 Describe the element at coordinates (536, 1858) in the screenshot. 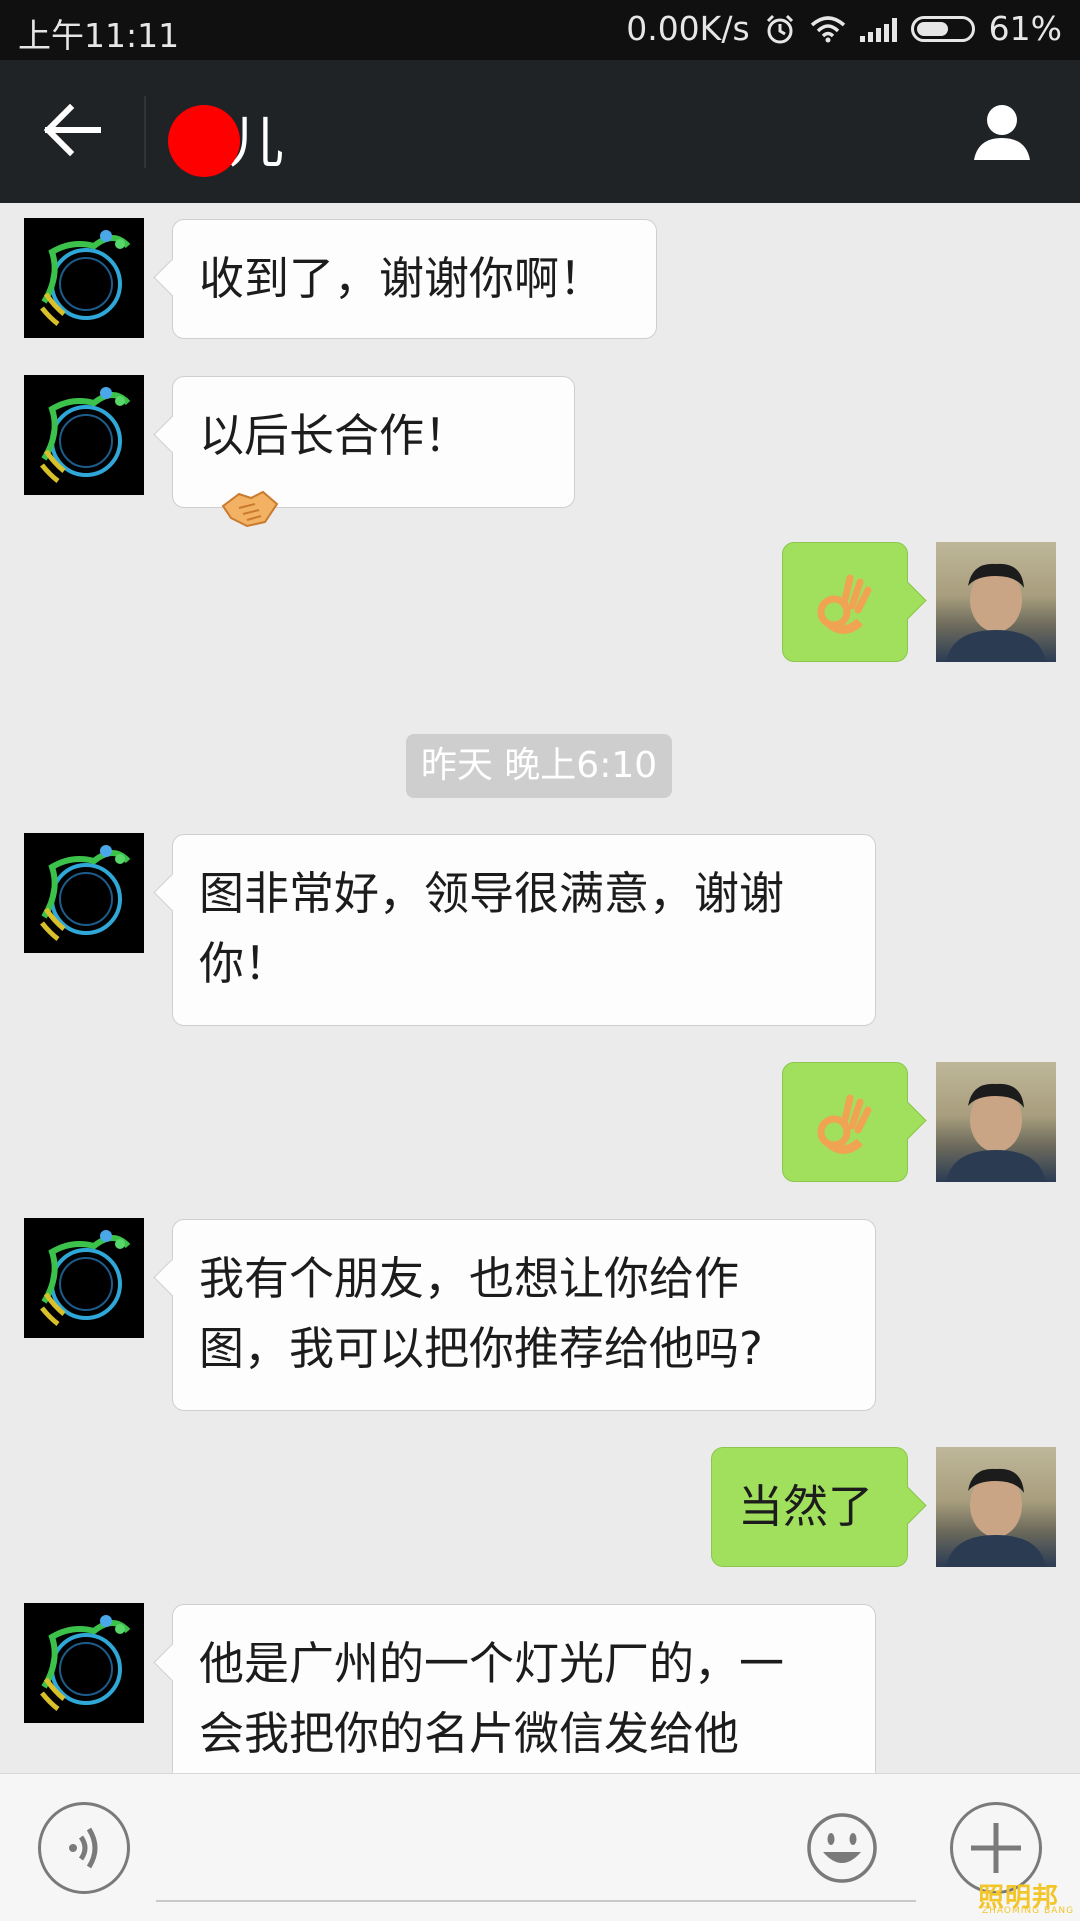

I see `message-input` at that location.